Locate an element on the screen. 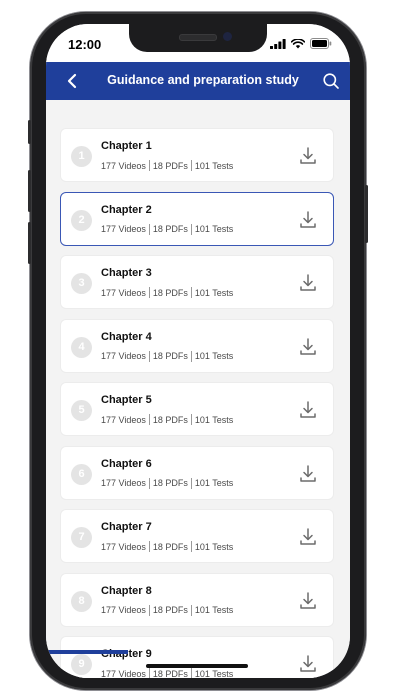 This screenshot has width=403, height=700. chapter-card: 9 Chapter 9 177 Videos 18 PDFs 101 Tests is located at coordinates (197, 657).